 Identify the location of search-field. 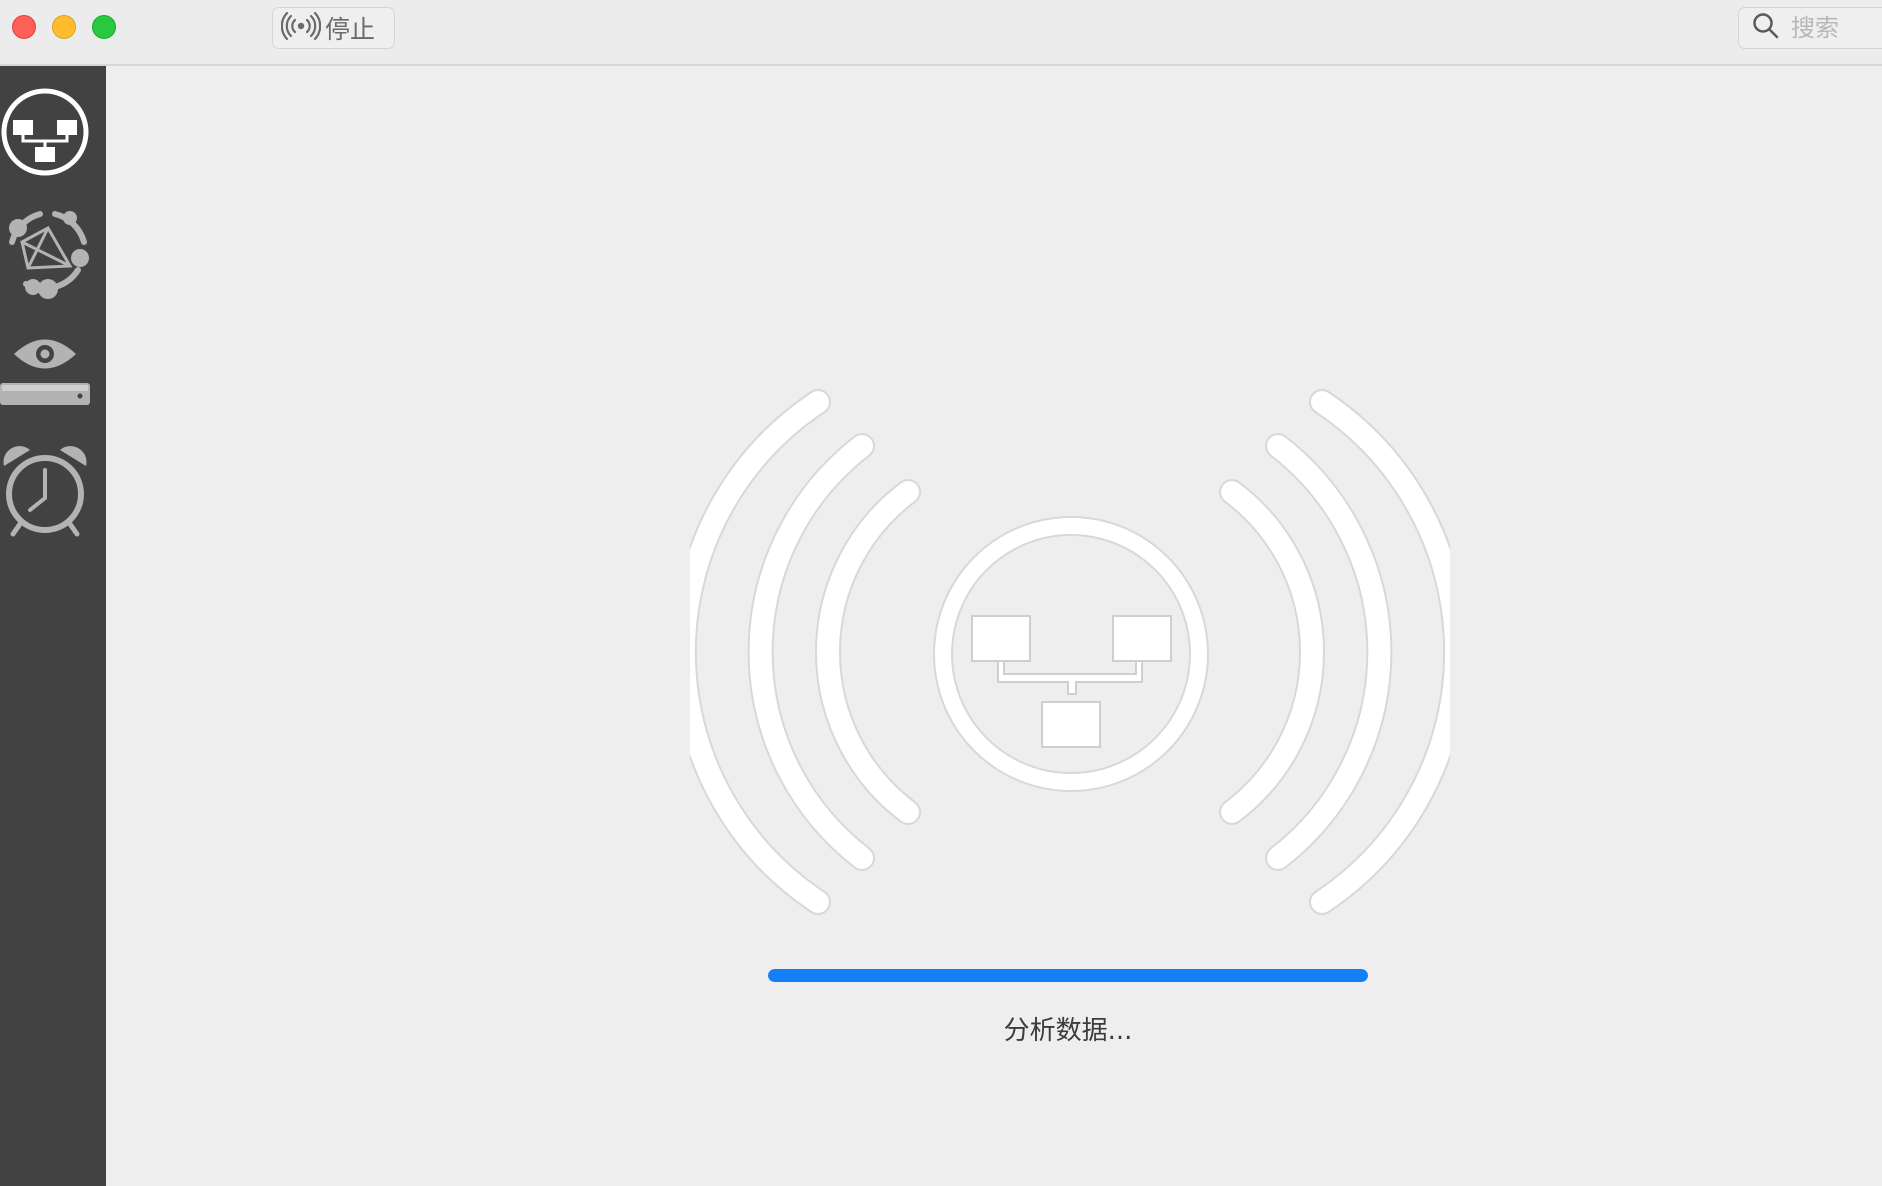
(1810, 28).